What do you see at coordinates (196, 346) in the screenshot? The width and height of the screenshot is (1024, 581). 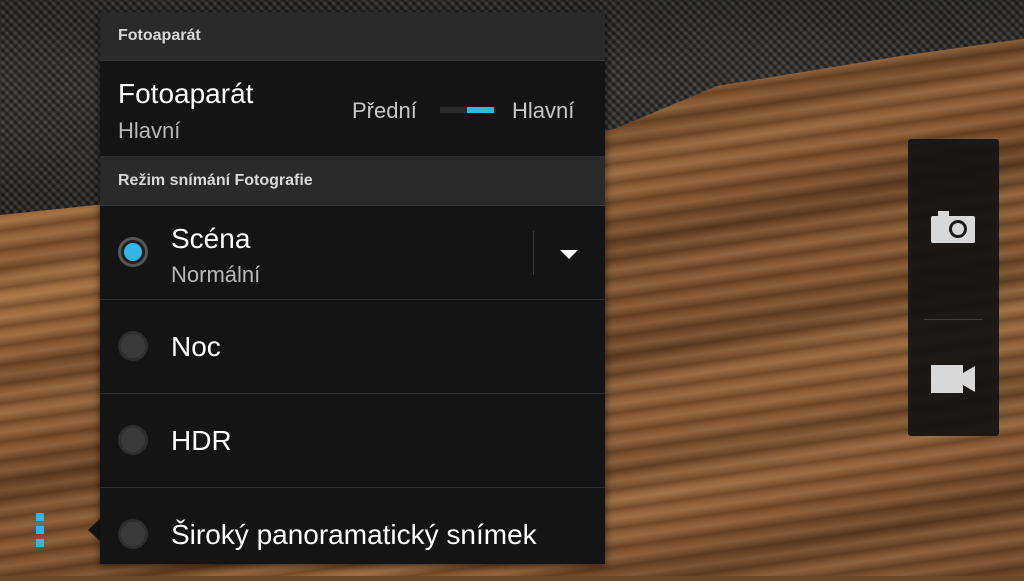 I see `mode-option-label: Noc` at bounding box center [196, 346].